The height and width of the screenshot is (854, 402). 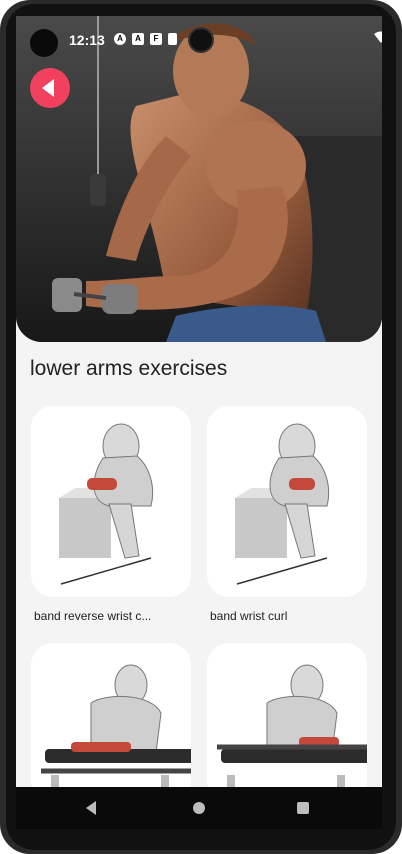 What do you see at coordinates (156, 39) in the screenshot?
I see `app-f-icon: F` at bounding box center [156, 39].